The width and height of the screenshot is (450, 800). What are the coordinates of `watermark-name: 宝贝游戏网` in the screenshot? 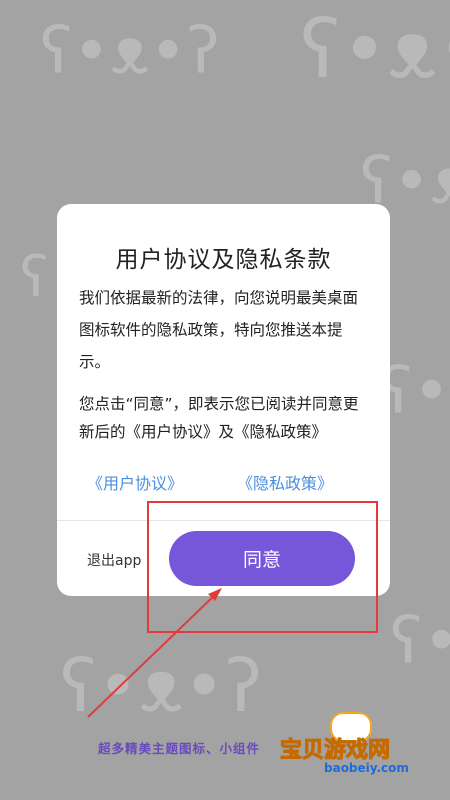 It's located at (335, 751).